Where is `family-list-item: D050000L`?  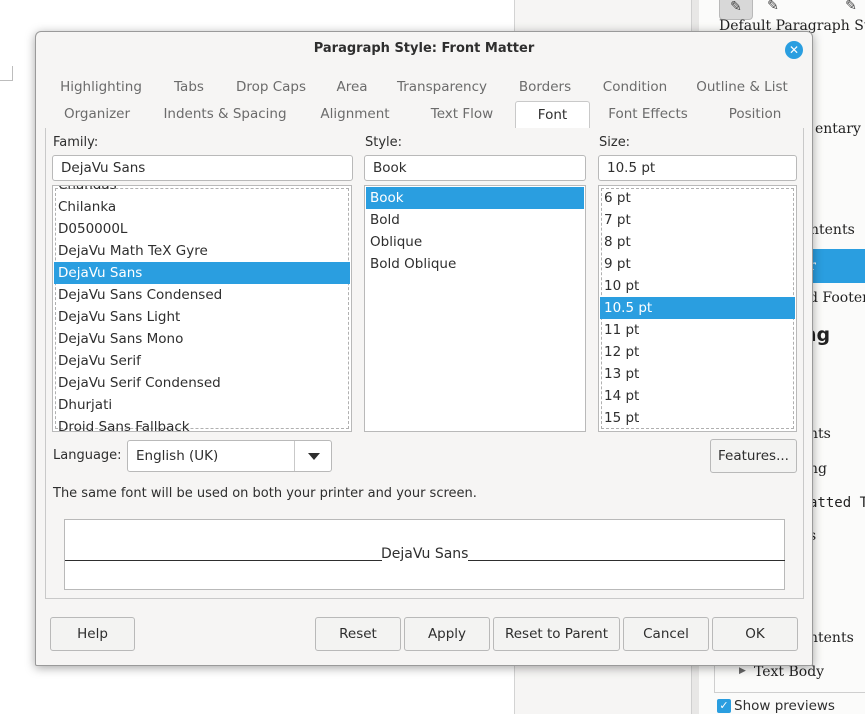
family-list-item: D050000L is located at coordinates (202, 229).